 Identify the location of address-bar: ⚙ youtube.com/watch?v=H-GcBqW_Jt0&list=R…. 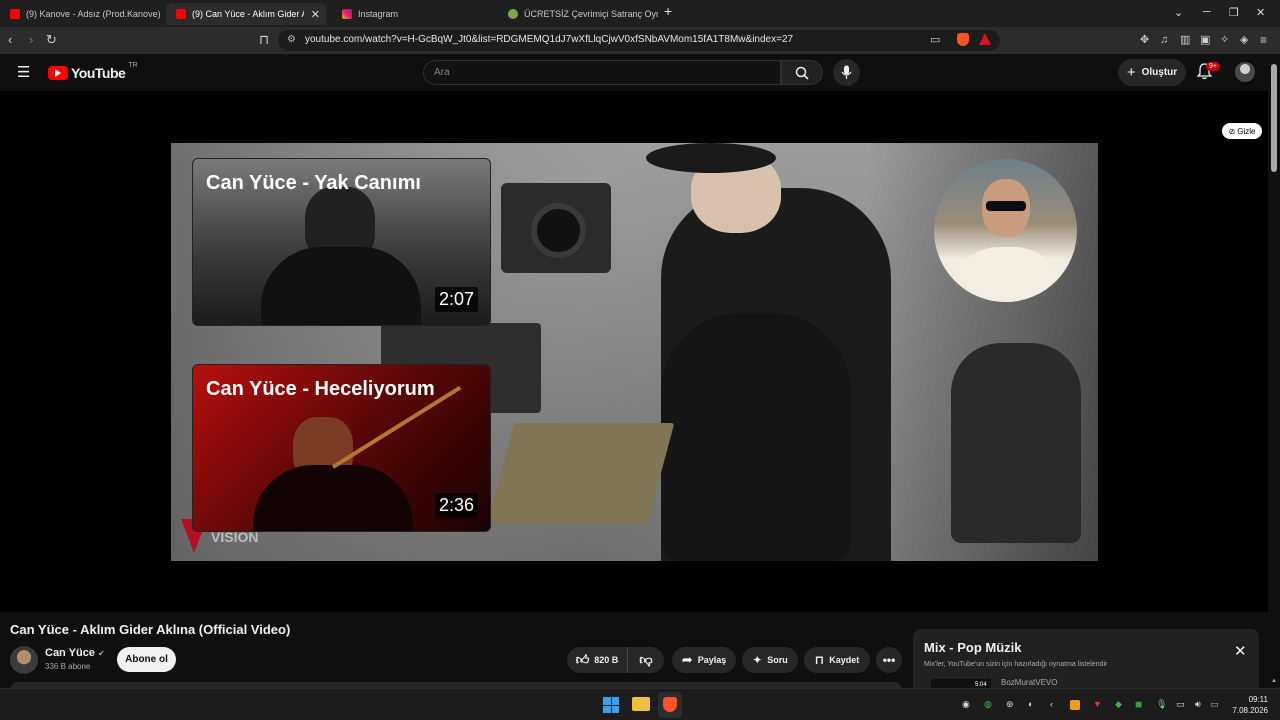
(639, 40).